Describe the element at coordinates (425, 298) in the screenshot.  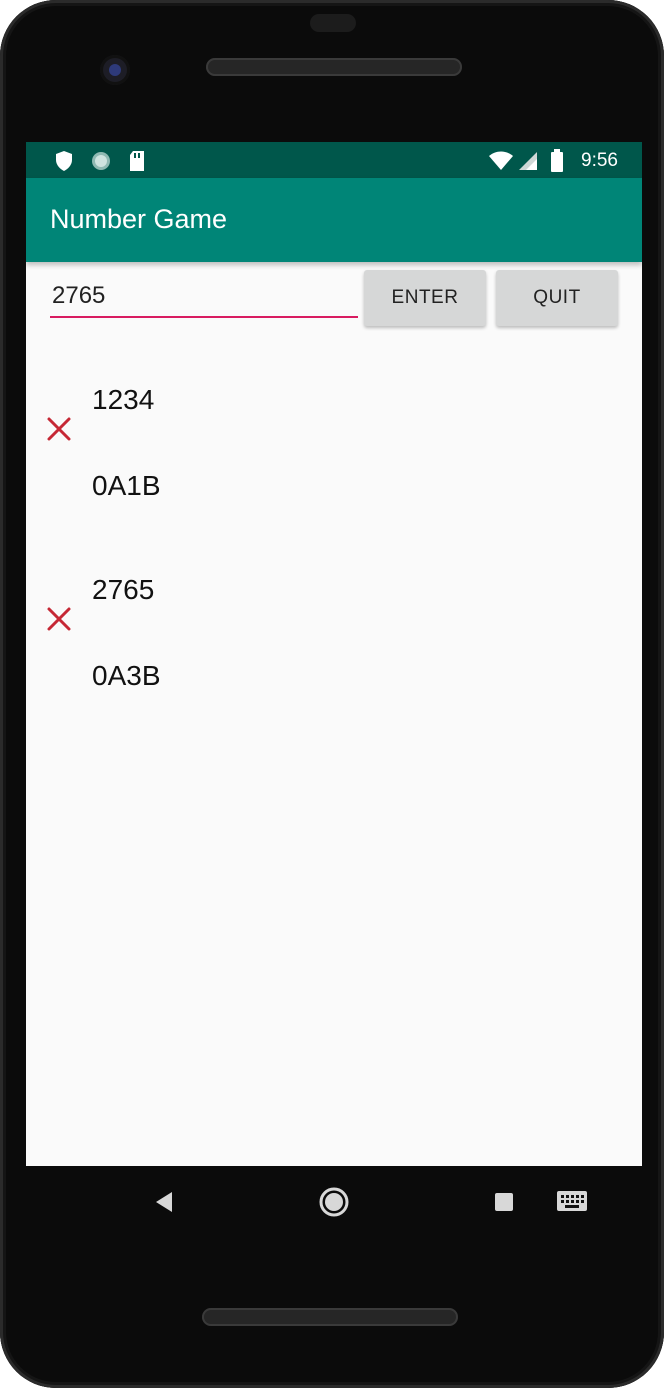
I see `enter-button: ENTER` at that location.